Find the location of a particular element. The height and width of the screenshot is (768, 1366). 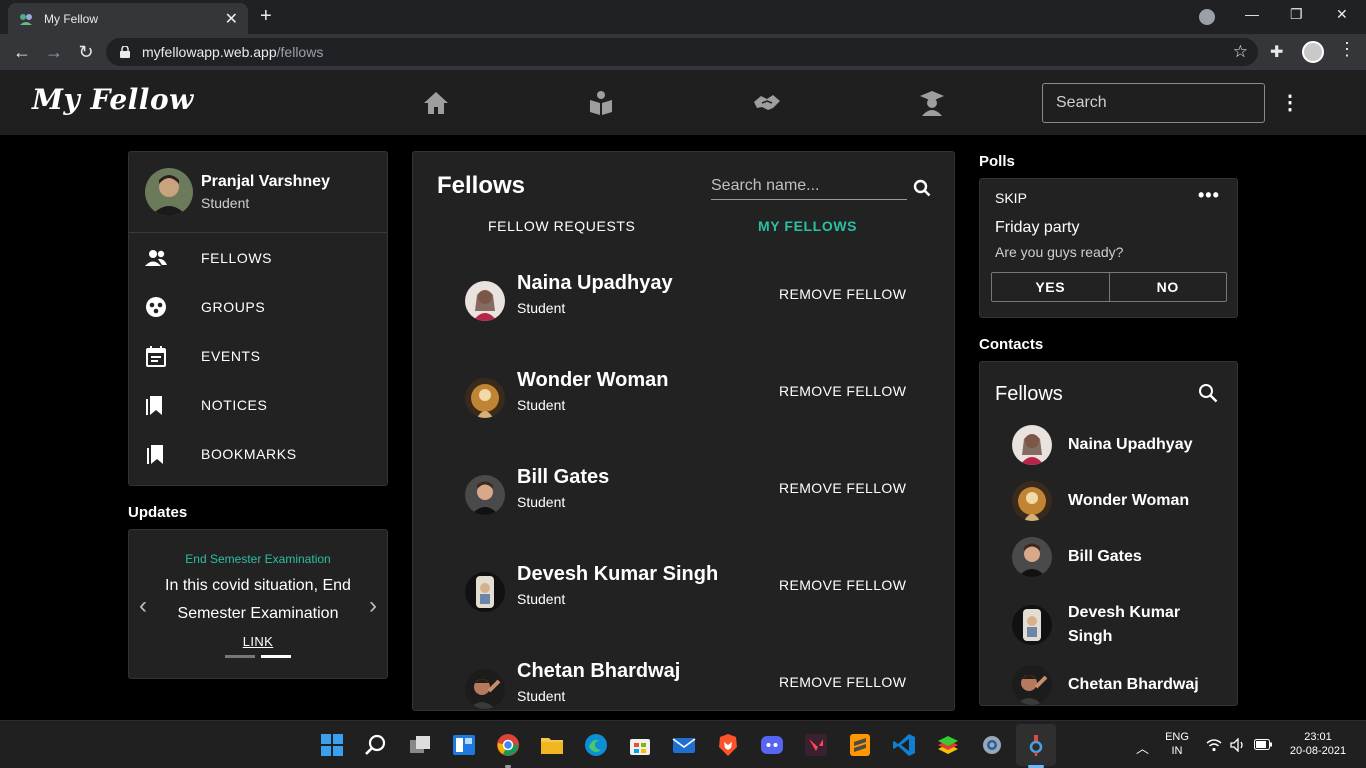

account-avatar is located at coordinates (1313, 52).